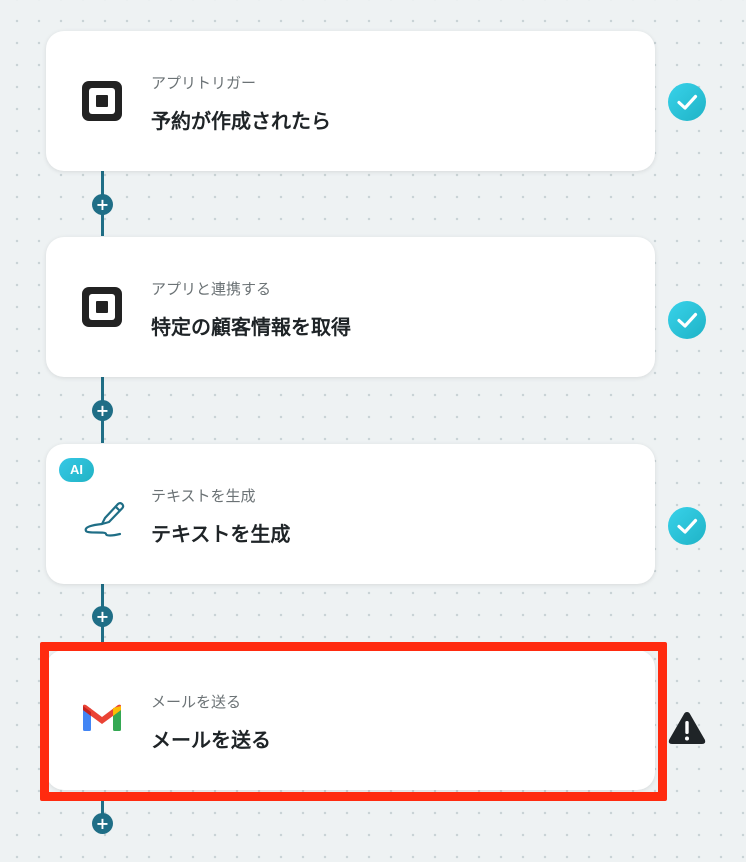 The height and width of the screenshot is (862, 746). I want to click on gmail-icon, so click(102, 720).